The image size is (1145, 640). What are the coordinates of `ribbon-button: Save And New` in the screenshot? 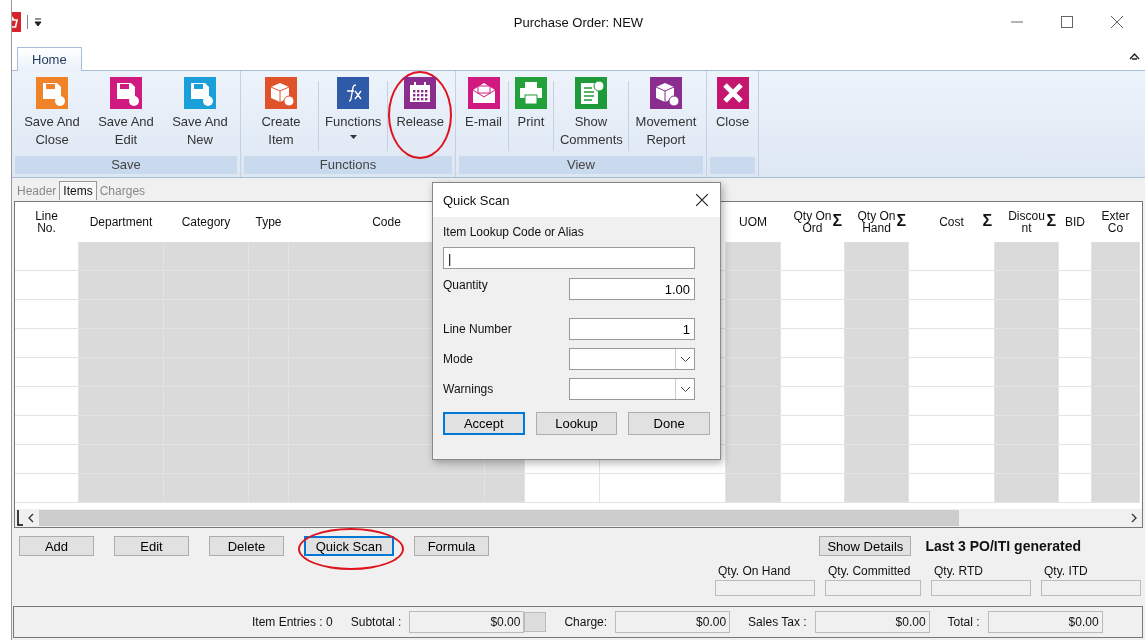 It's located at (200, 113).